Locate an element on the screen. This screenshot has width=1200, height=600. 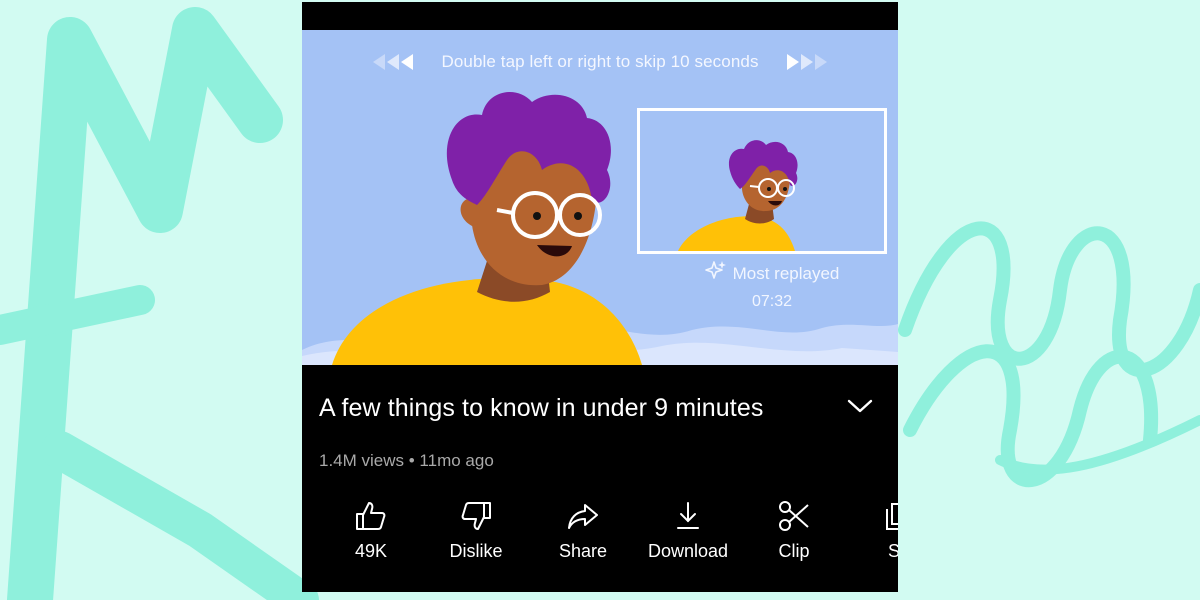
video-meta: 1.4M views • 11mo ago is located at coordinates (406, 460).